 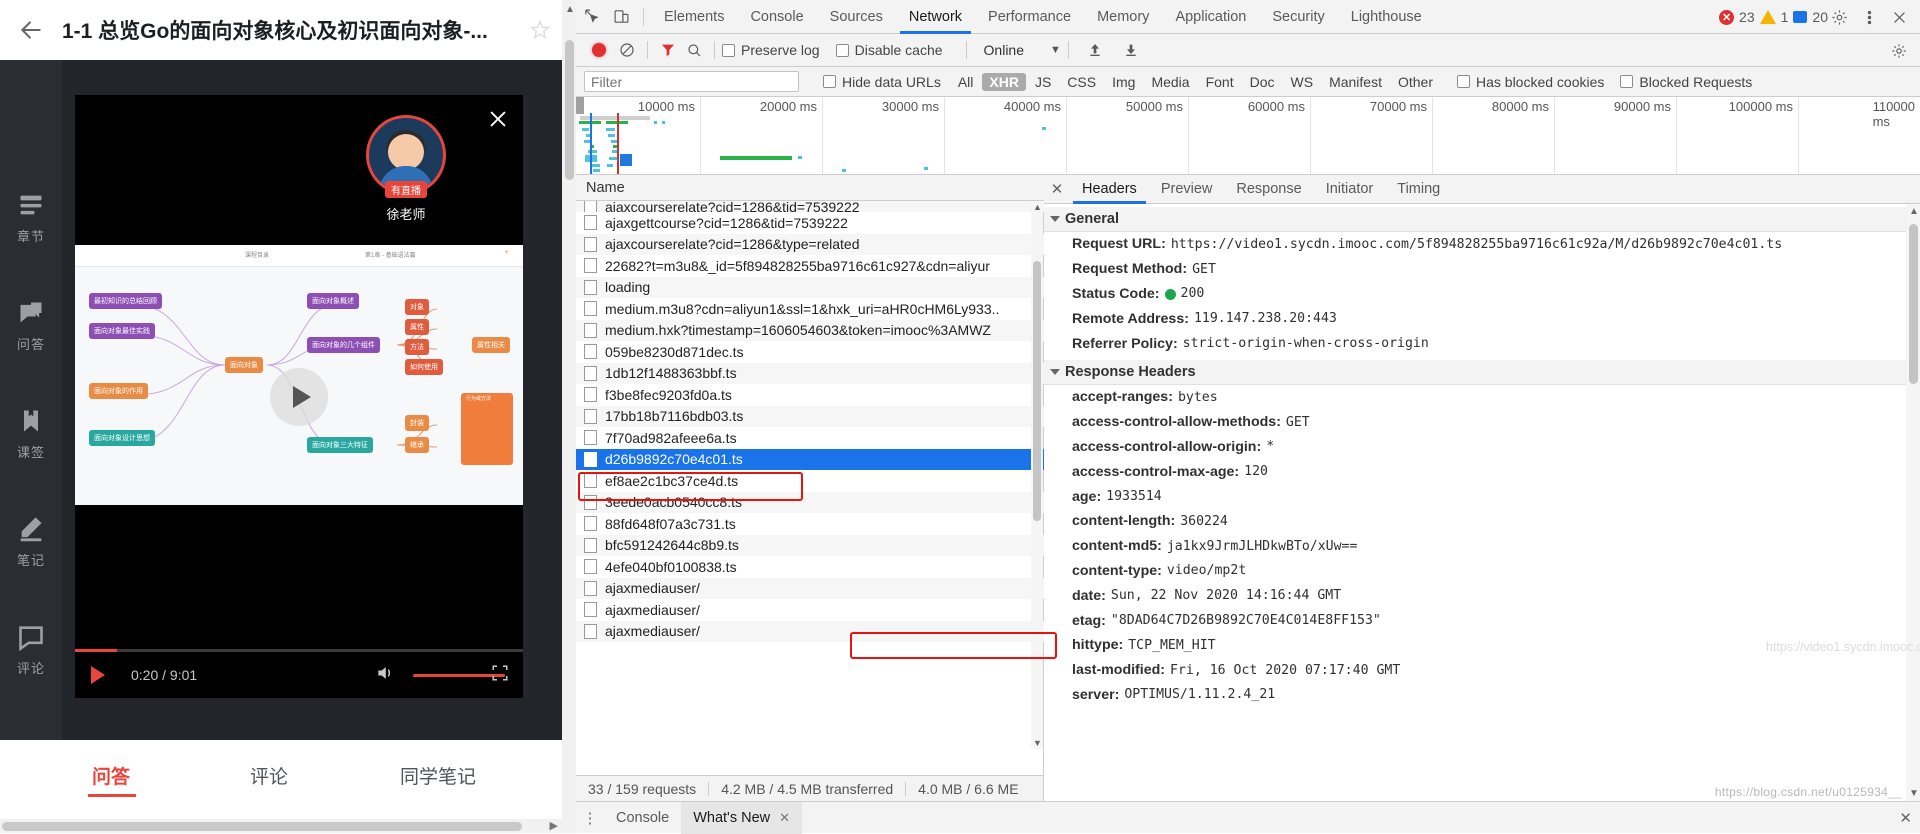 I want to click on preserve-log-checkbox, so click(x=728, y=50).